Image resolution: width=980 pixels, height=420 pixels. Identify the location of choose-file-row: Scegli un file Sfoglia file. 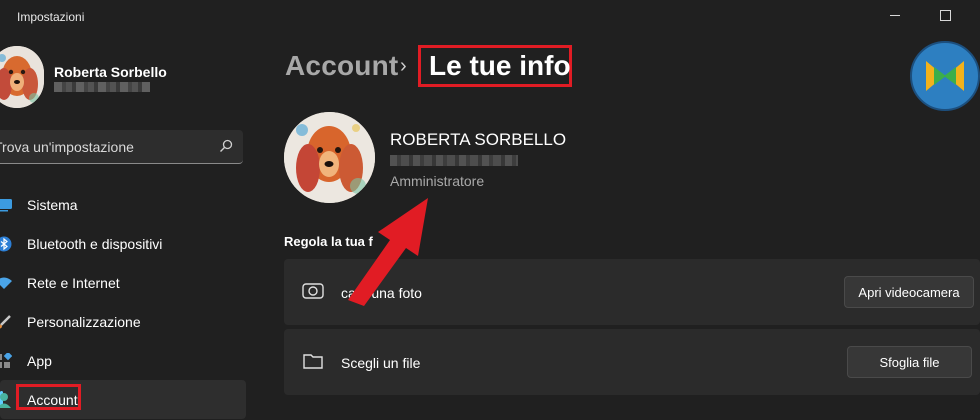
(632, 362).